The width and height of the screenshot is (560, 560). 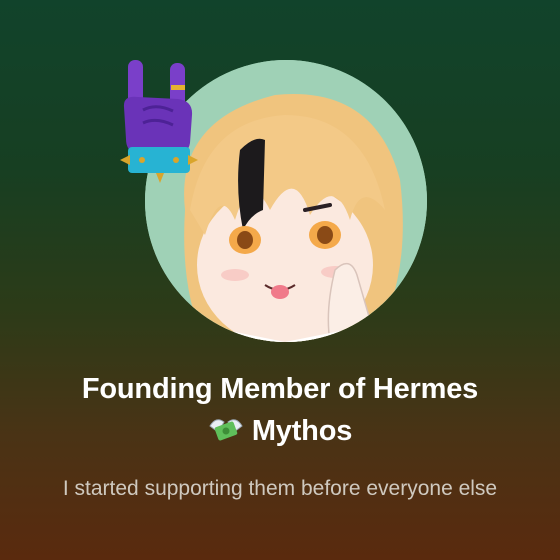 I want to click on badge-title-name: Mythos, so click(x=302, y=431).